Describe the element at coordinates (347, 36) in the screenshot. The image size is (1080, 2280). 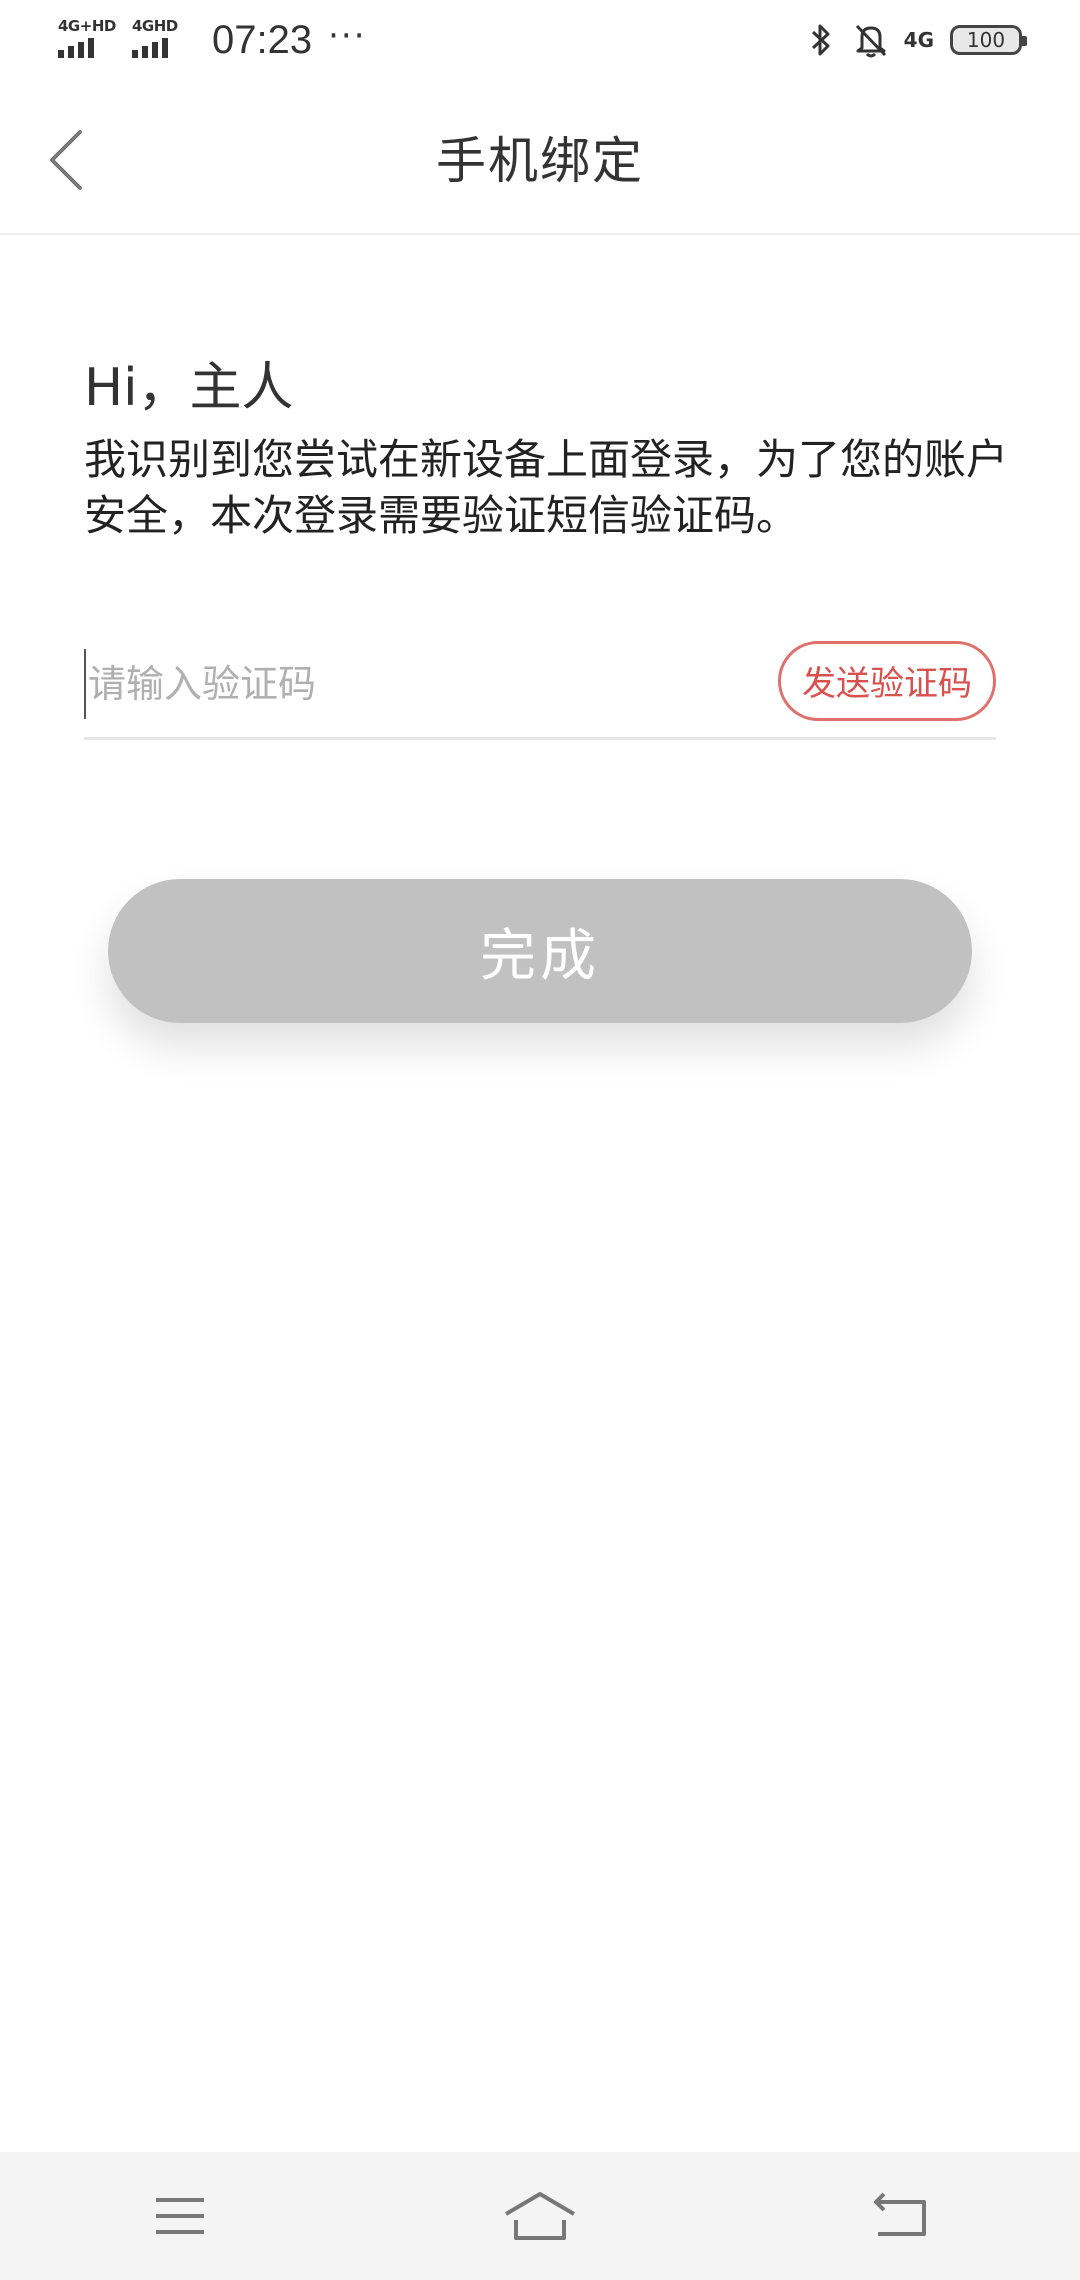
I see `more-notifications-indicator: ···` at that location.